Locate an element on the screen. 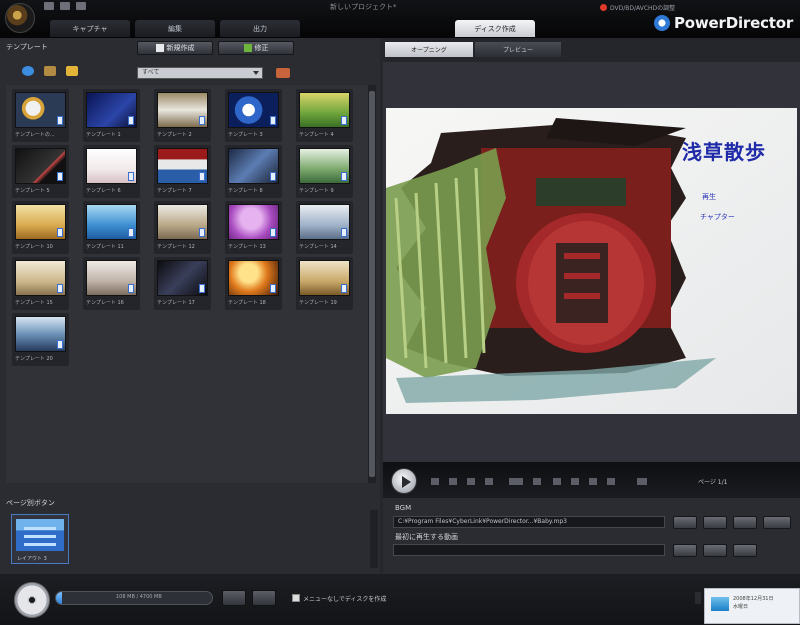 This screenshot has height=625, width=800. template-thumbnail: テンプレート 16 is located at coordinates (111, 283).